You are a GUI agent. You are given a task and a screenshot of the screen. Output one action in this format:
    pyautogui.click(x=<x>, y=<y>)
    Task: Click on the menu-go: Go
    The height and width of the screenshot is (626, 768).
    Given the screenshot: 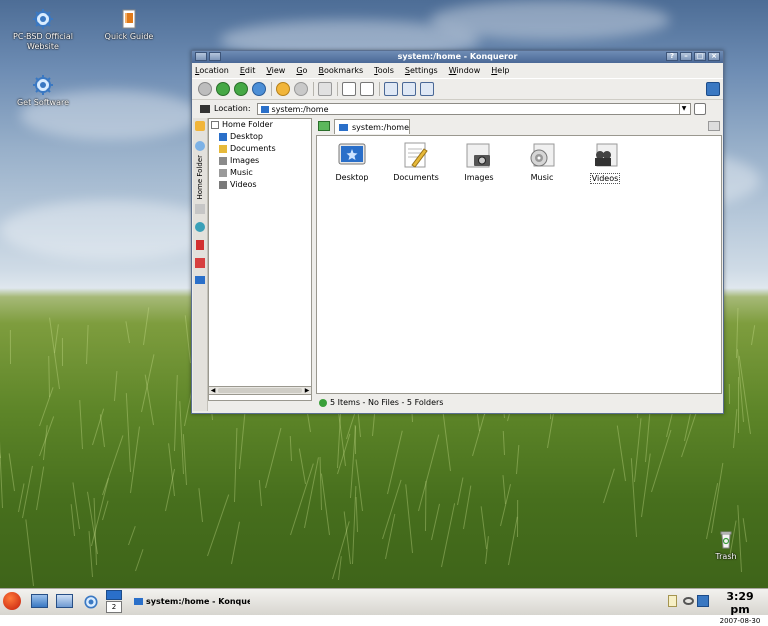 What is the action you would take?
    pyautogui.click(x=301, y=70)
    